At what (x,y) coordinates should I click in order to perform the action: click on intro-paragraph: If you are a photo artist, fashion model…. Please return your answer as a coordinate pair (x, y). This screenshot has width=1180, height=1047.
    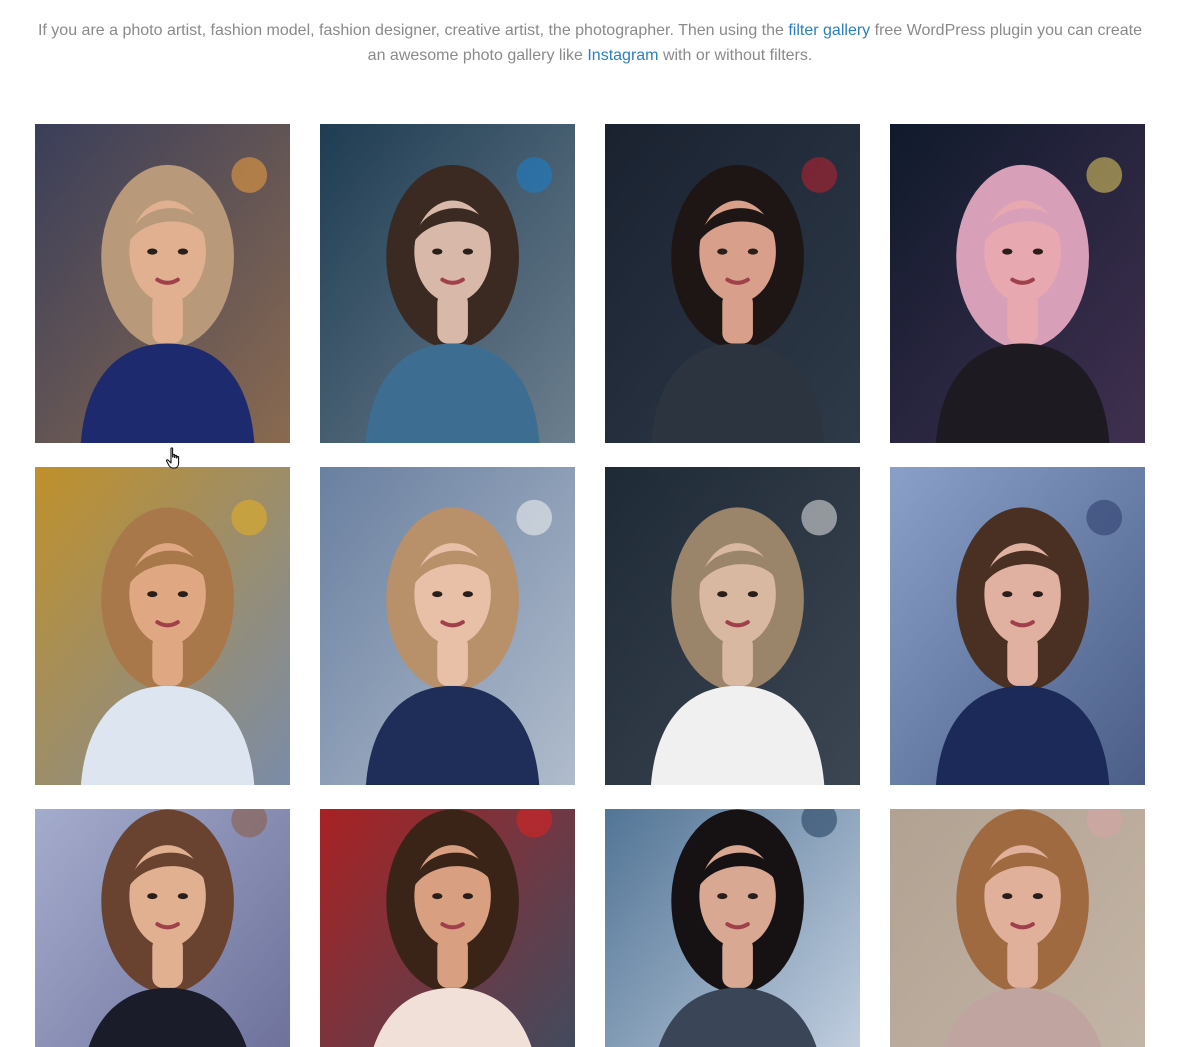
    Looking at the image, I should click on (590, 43).